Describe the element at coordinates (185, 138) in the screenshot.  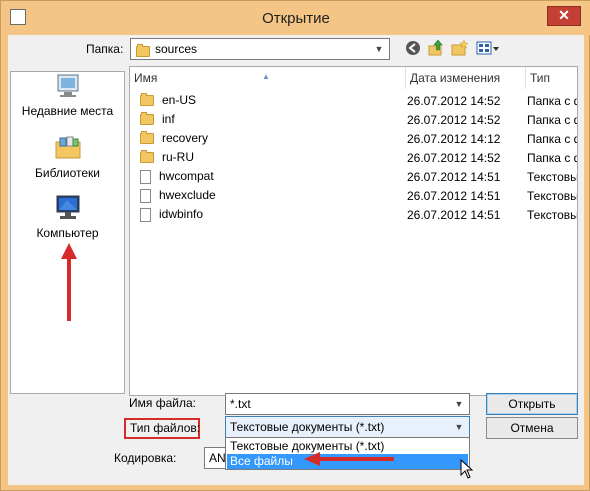
I see `file-name: recovery` at that location.